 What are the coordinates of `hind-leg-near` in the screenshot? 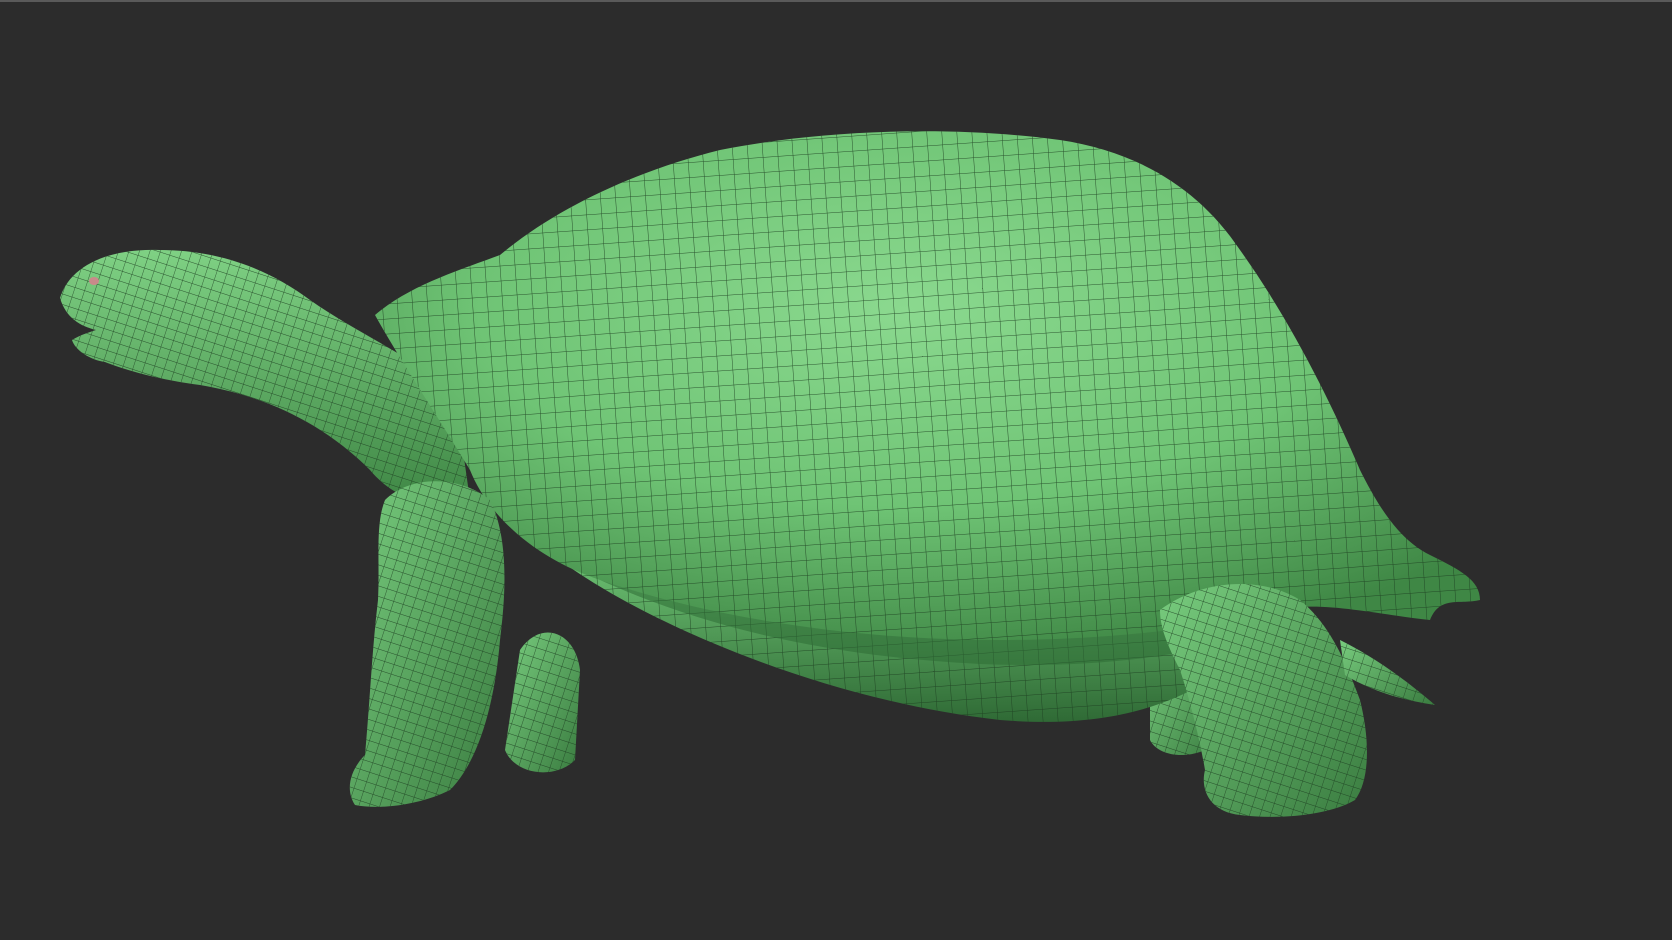 It's located at (1263, 700).